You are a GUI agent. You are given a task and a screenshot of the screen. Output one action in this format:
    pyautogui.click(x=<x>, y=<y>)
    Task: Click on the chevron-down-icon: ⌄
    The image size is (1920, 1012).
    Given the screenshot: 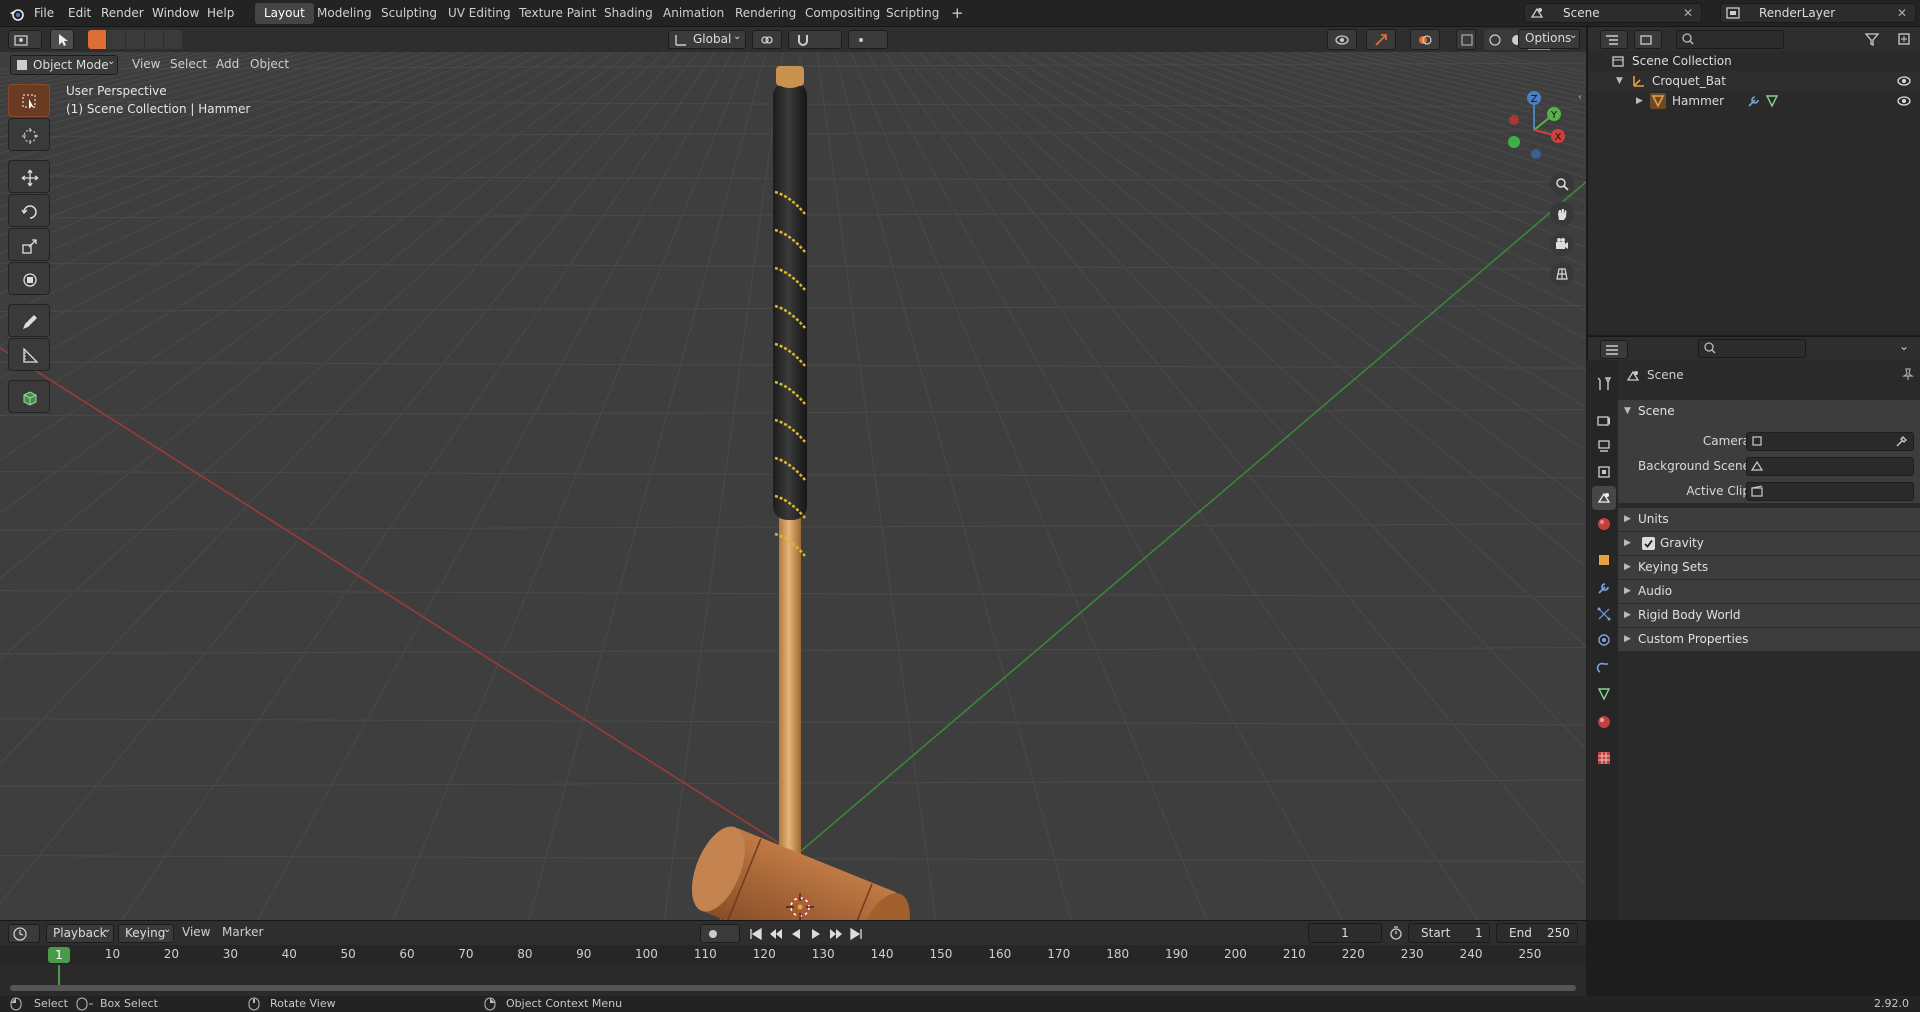 What is the action you would take?
    pyautogui.click(x=1904, y=346)
    